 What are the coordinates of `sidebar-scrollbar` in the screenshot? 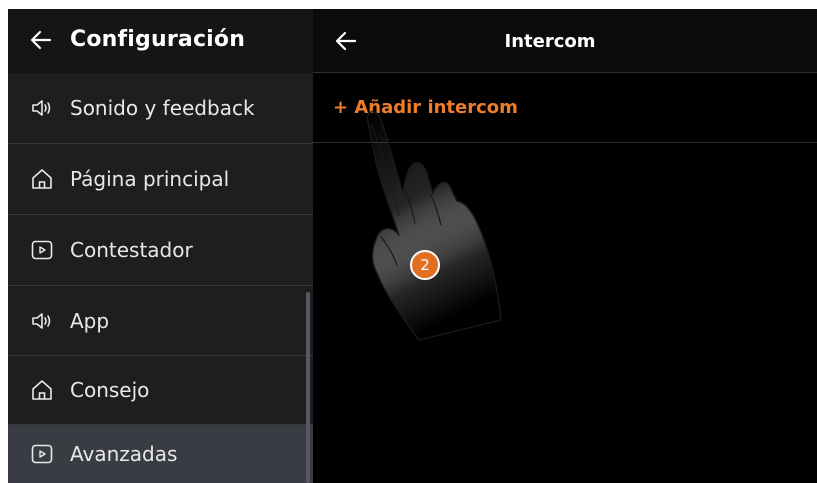 It's located at (308, 387).